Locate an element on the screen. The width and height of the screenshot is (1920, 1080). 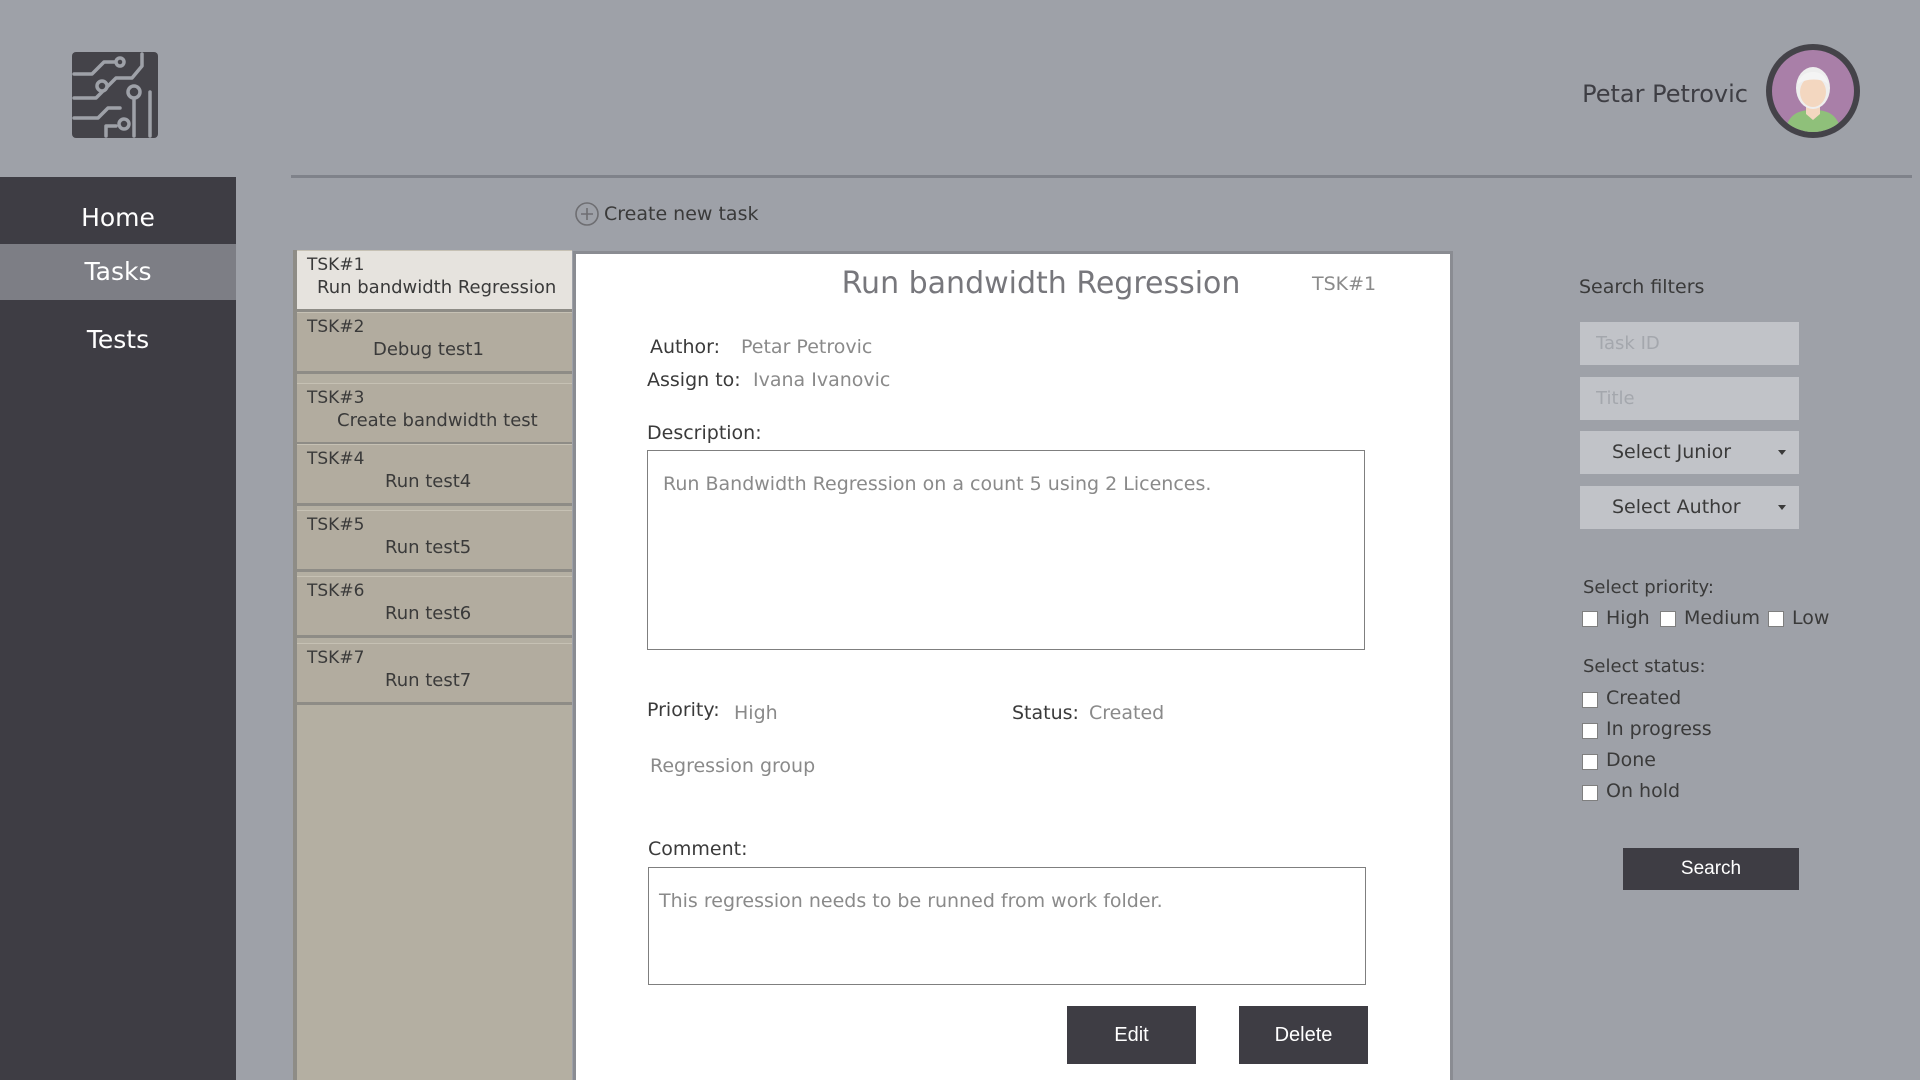
author-value: Petar Petrovic is located at coordinates (807, 347).